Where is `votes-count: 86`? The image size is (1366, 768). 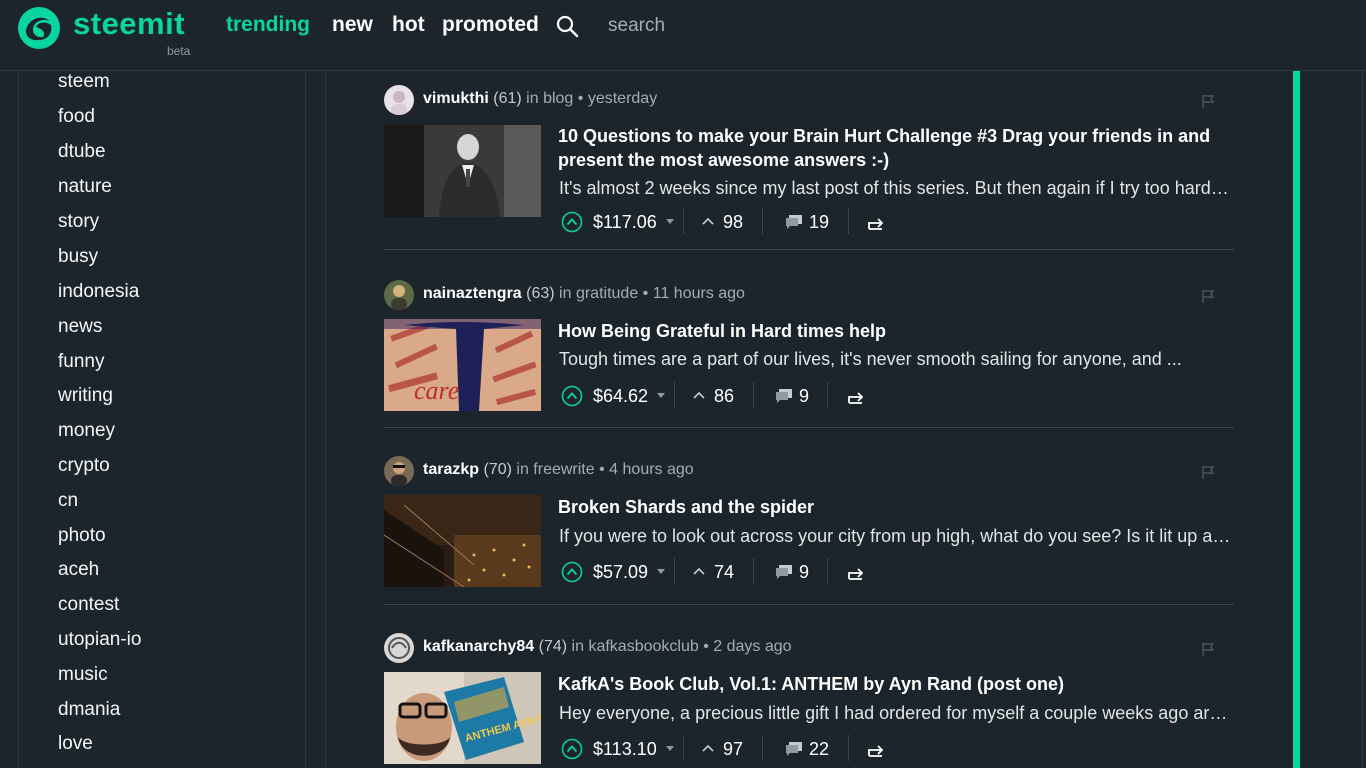
votes-count: 86 is located at coordinates (724, 396).